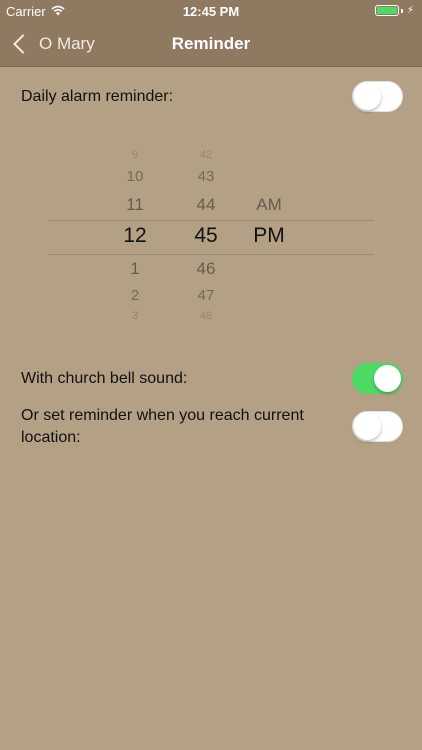 The image size is (422, 750). What do you see at coordinates (269, 236) in the screenshot?
I see `picker-option: PM` at bounding box center [269, 236].